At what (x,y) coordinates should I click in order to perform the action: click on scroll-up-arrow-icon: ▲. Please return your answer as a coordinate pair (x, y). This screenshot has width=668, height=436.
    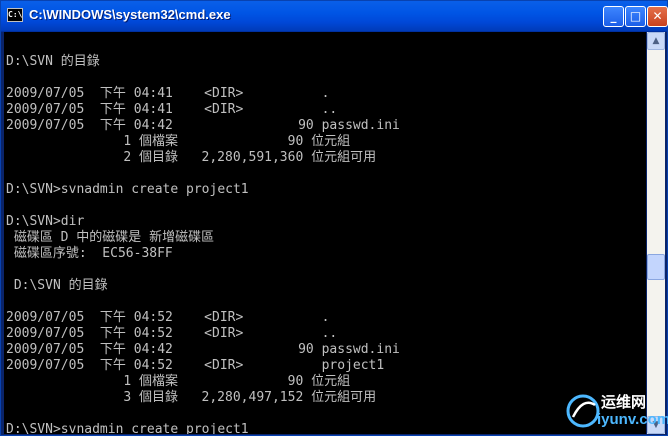
    Looking at the image, I should click on (656, 41).